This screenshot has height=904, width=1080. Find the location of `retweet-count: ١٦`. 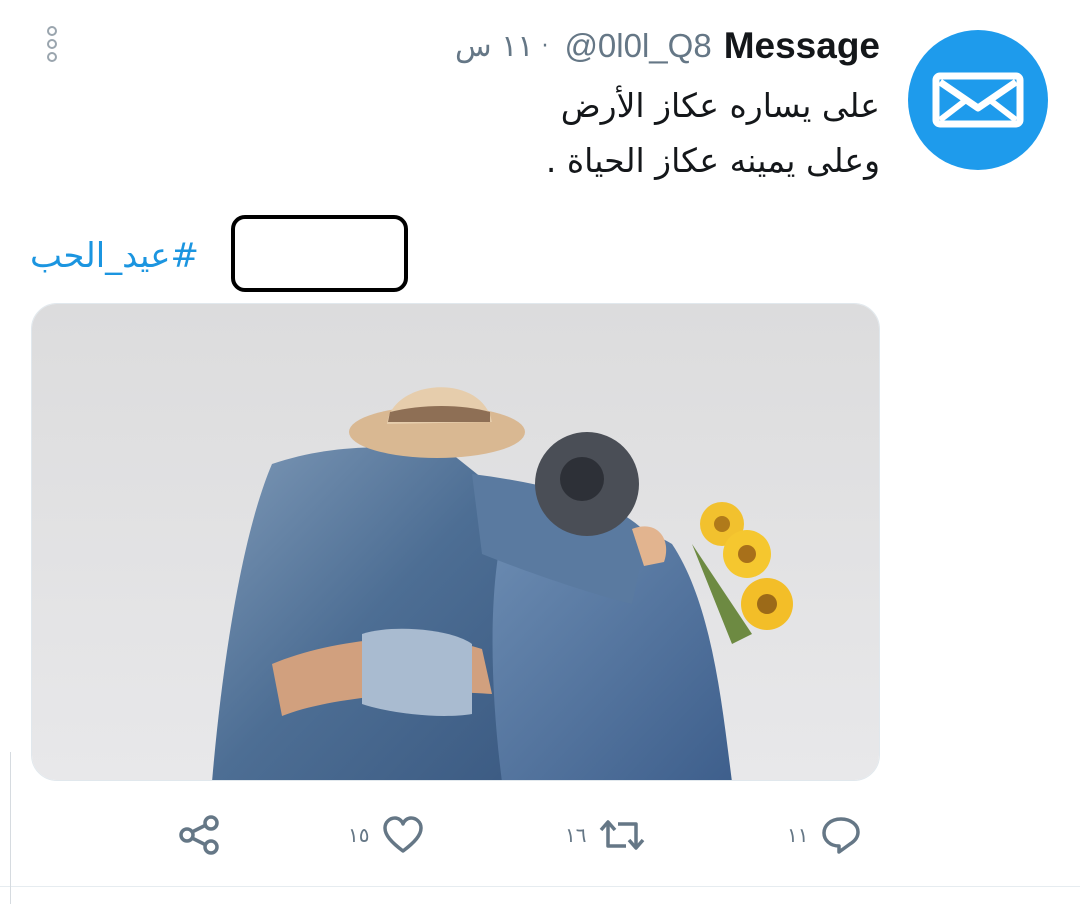

retweet-count: ١٦ is located at coordinates (576, 835).